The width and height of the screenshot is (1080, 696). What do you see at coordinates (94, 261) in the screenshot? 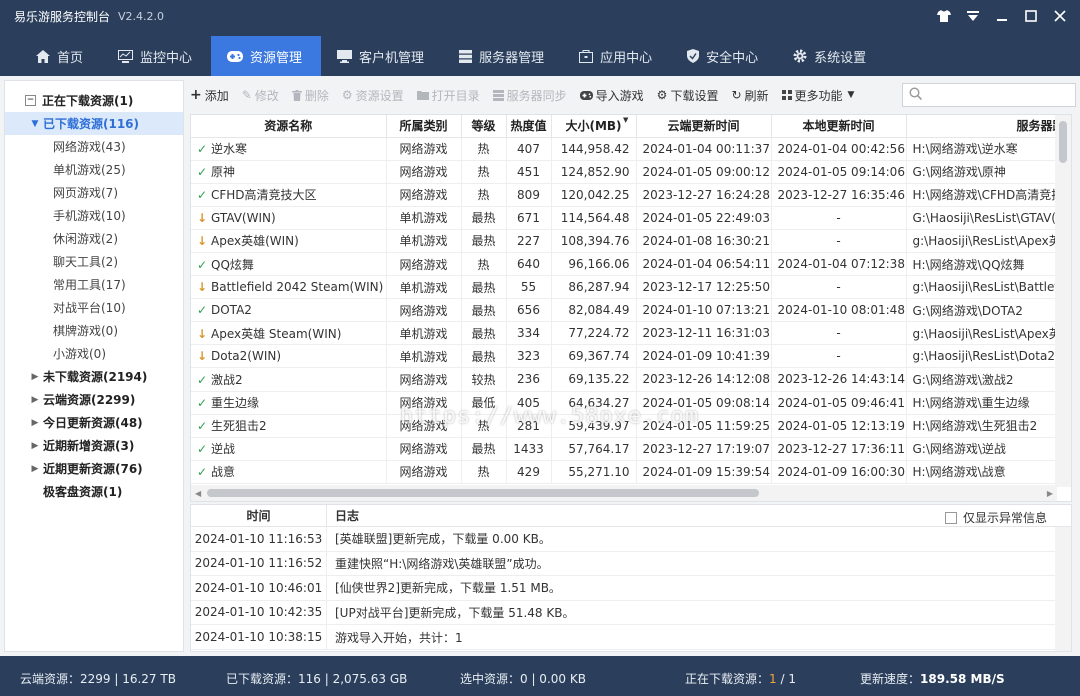
I see `tree-item-chat-tools: 聊天工具(2)` at bounding box center [94, 261].